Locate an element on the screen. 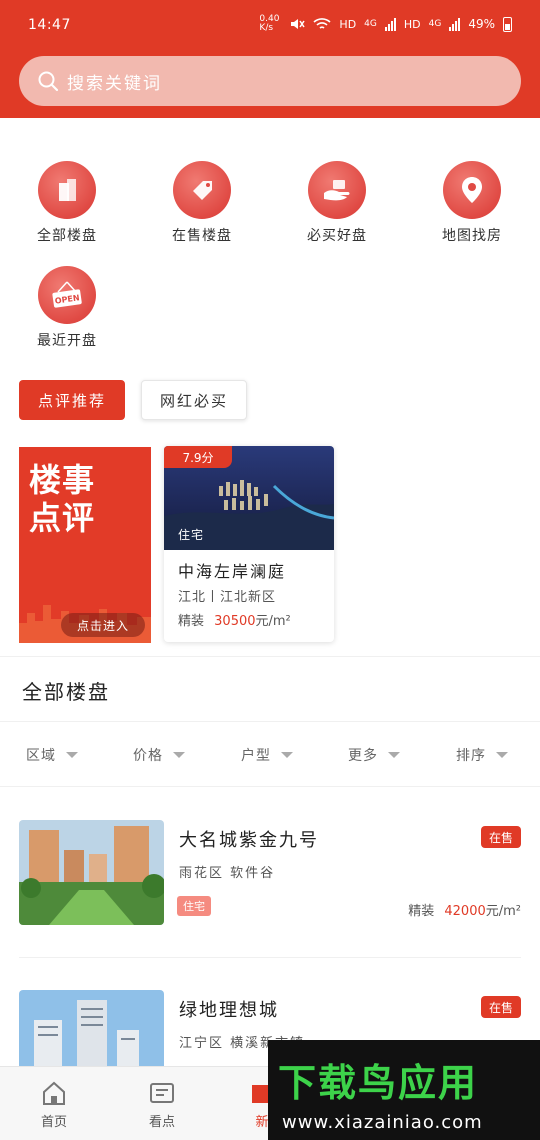 The image size is (540, 1140). category-label: 最近开盘 is located at coordinates (67, 341).